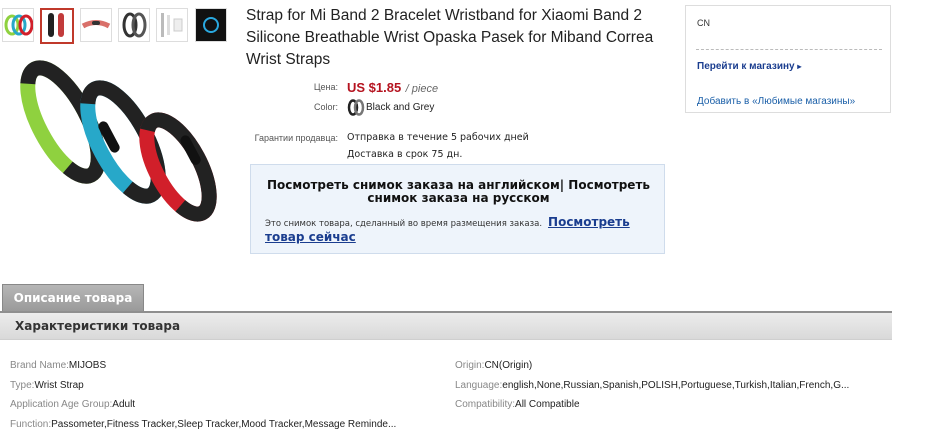  I want to click on spec-row: Application Age Group:Adult, so click(72, 404).